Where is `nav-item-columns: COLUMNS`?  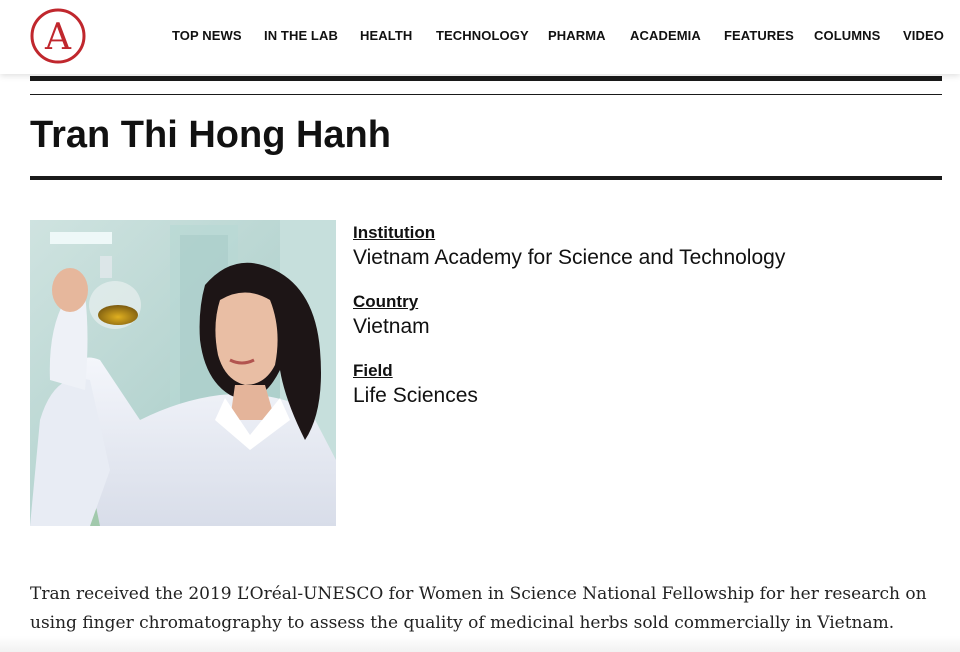 nav-item-columns: COLUMNS is located at coordinates (858, 35).